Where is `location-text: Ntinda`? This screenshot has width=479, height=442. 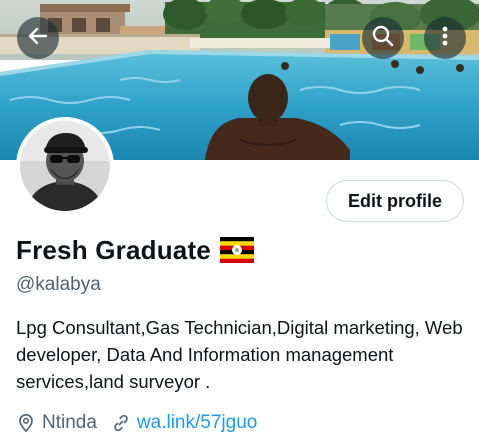 location-text: Ntinda is located at coordinates (69, 422).